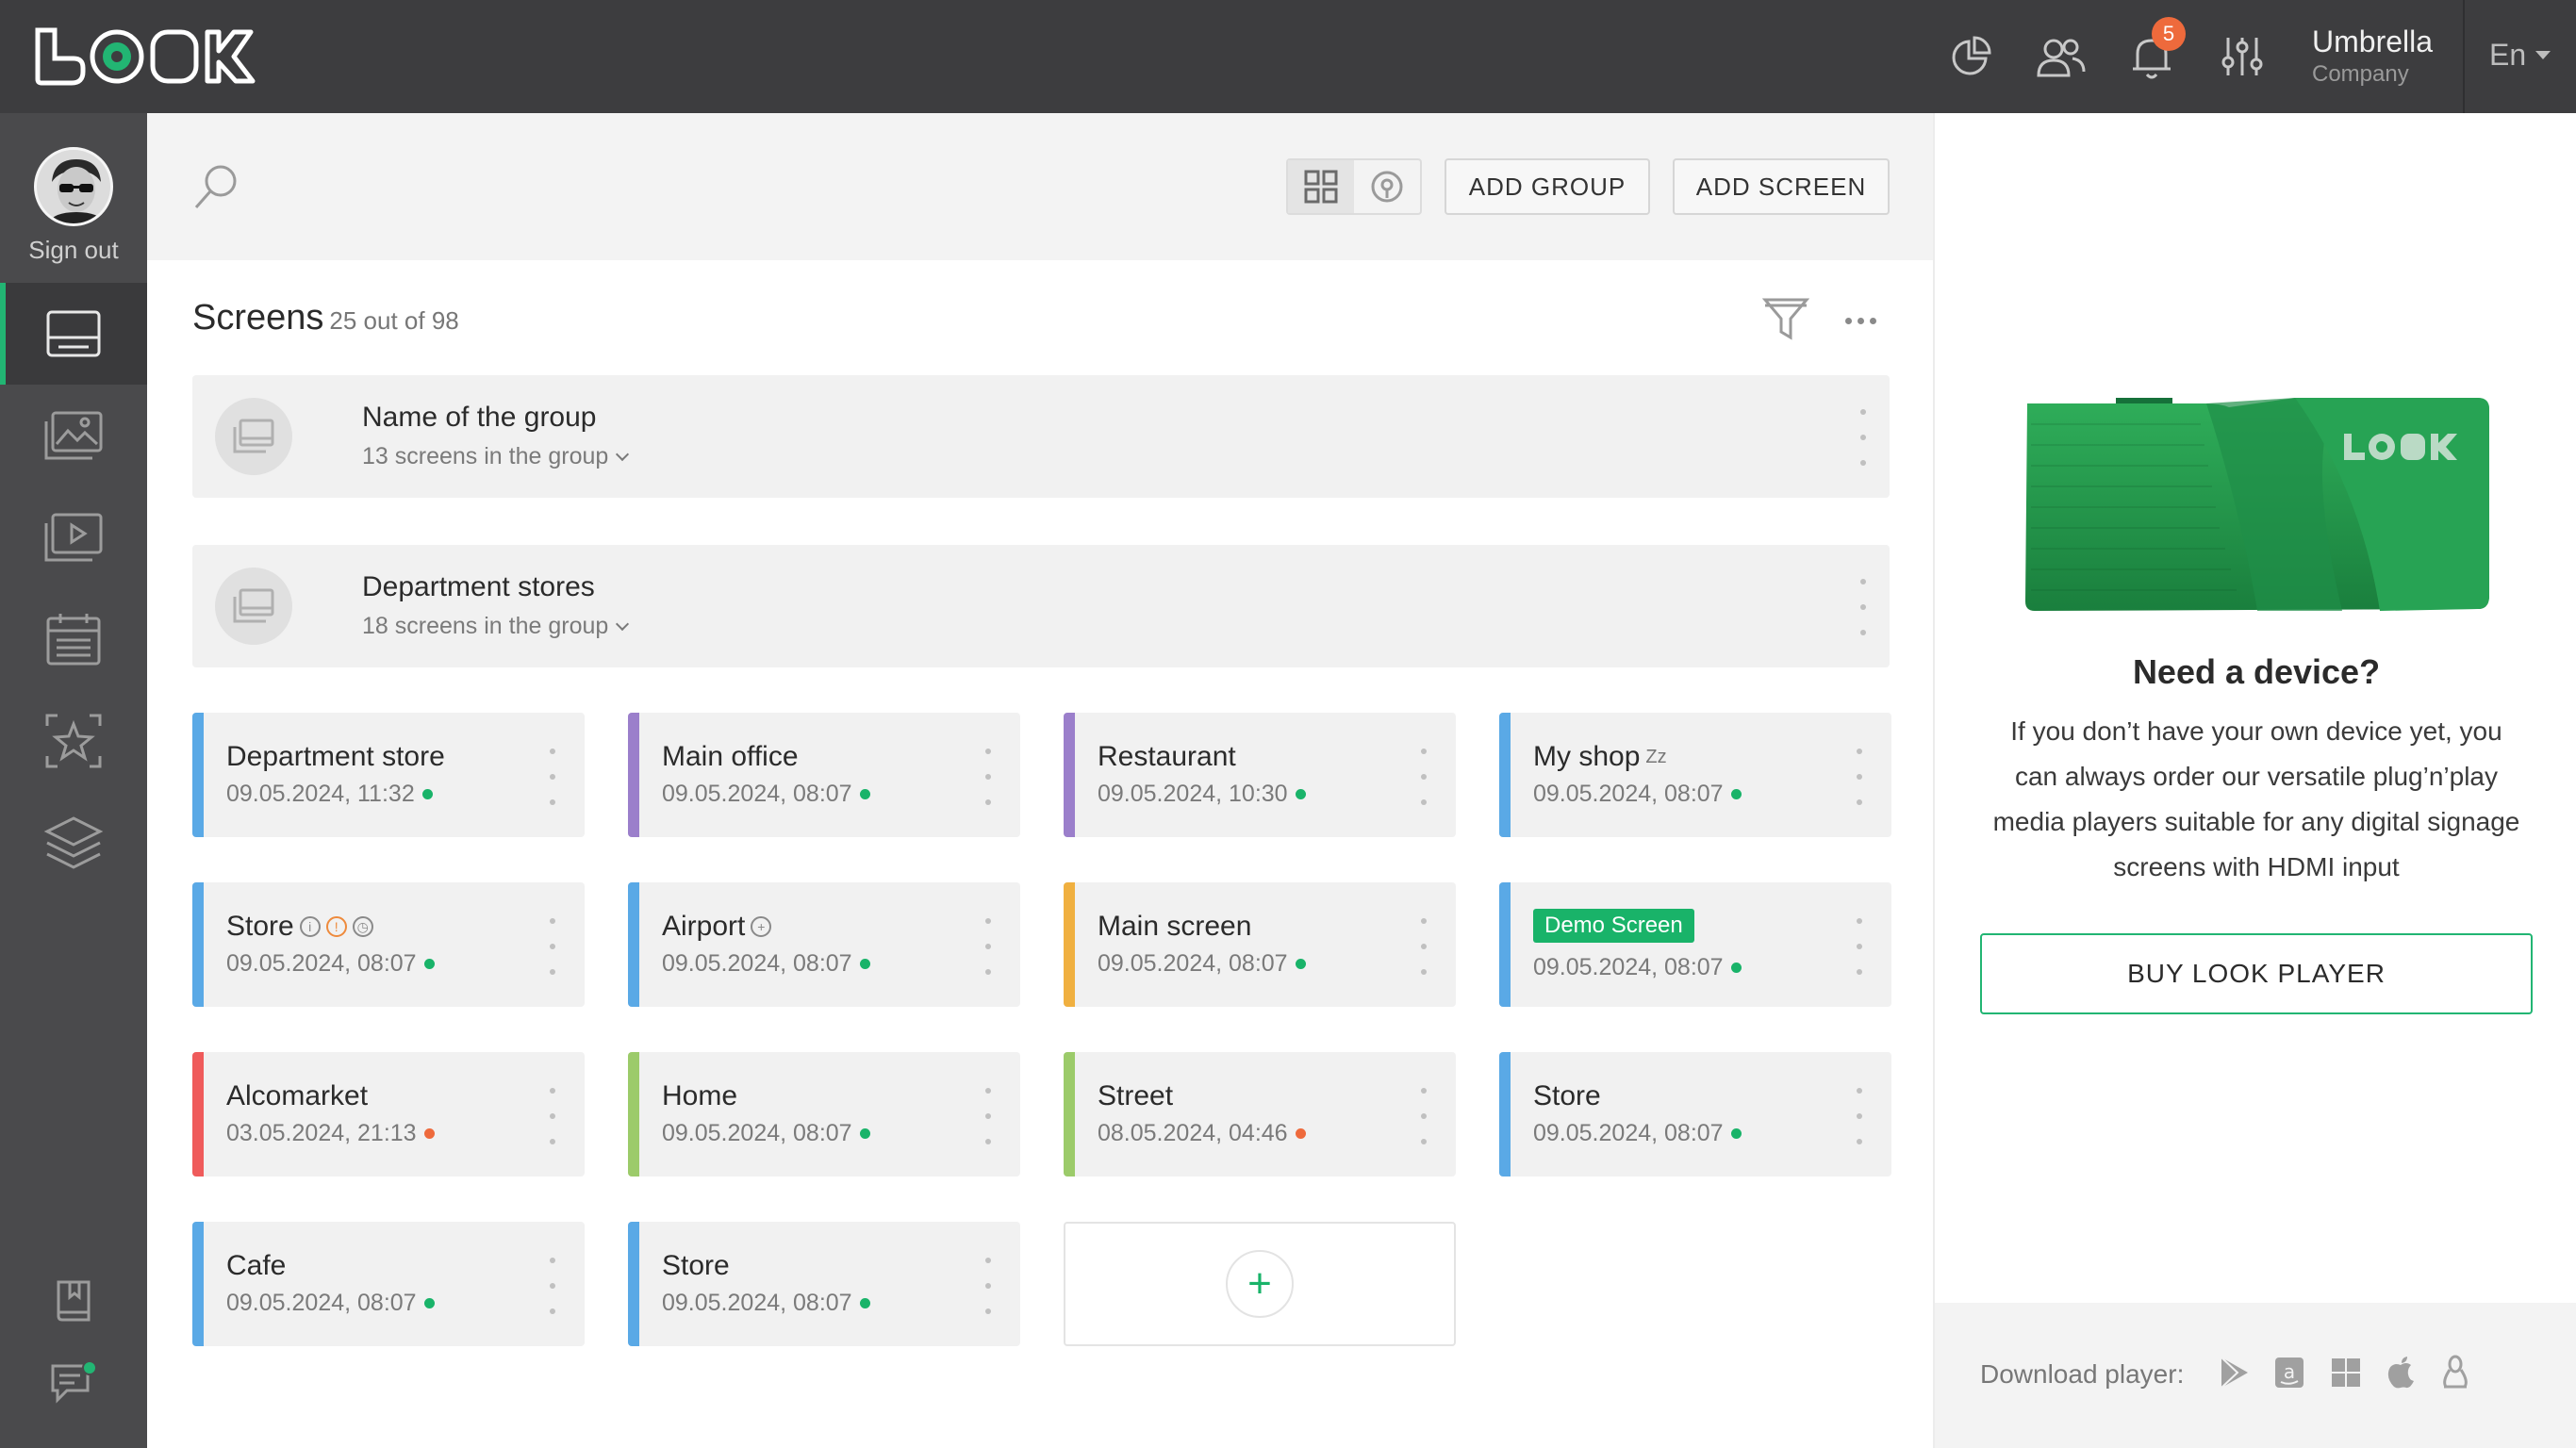  Describe the element at coordinates (1613, 926) in the screenshot. I see `demo-screen-badge: Demo Screen` at that location.